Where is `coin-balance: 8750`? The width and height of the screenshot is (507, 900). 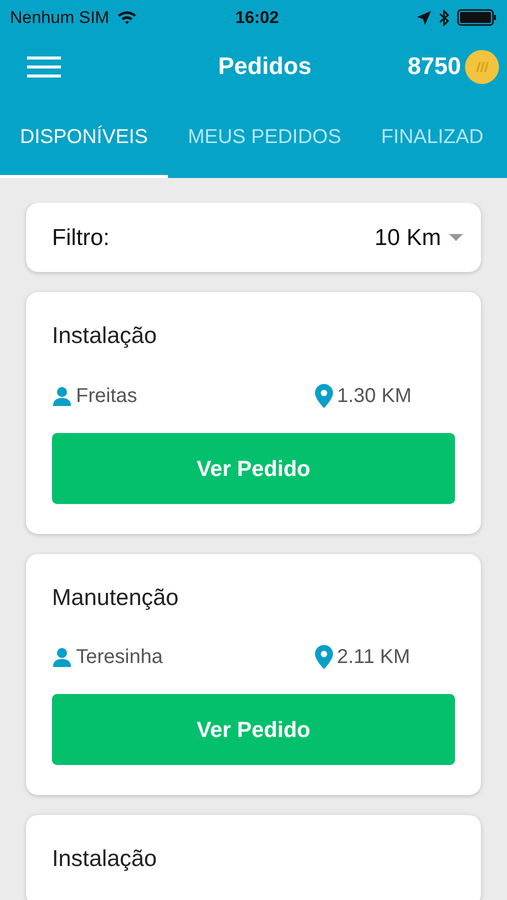
coin-balance: 8750 is located at coordinates (434, 67).